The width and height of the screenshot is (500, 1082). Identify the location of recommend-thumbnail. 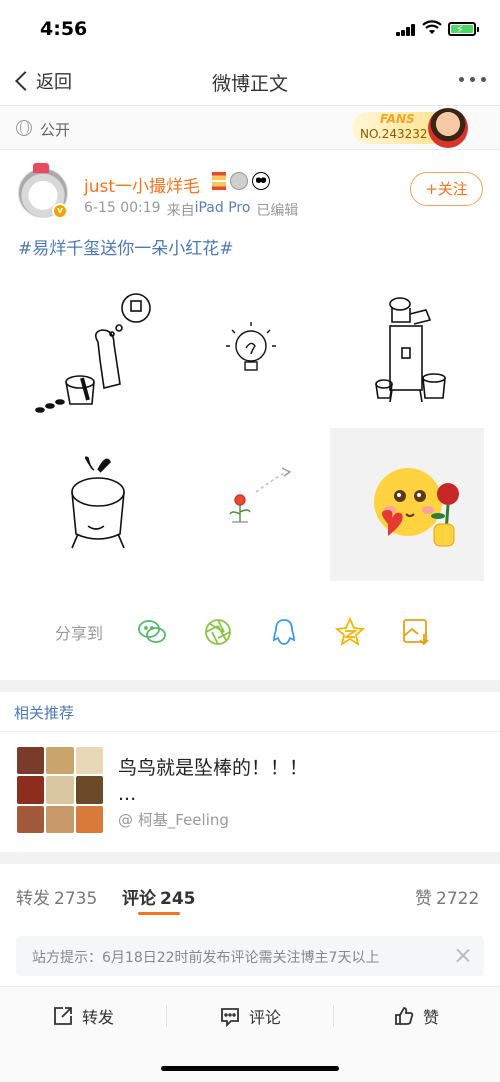
(60, 790).